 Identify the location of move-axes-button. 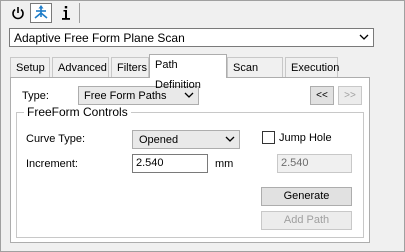
(41, 13).